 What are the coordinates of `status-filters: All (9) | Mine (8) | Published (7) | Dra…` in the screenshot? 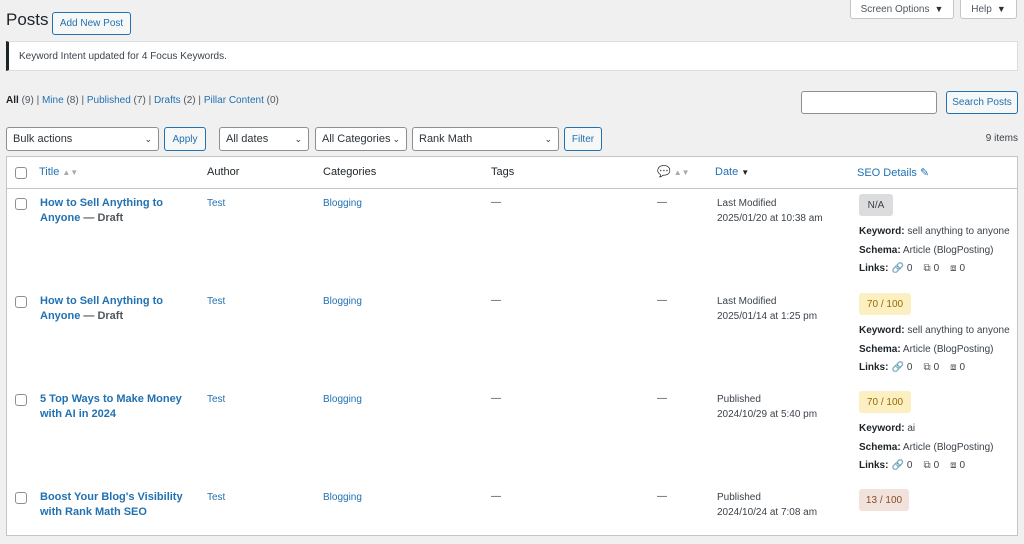 It's located at (142, 100).